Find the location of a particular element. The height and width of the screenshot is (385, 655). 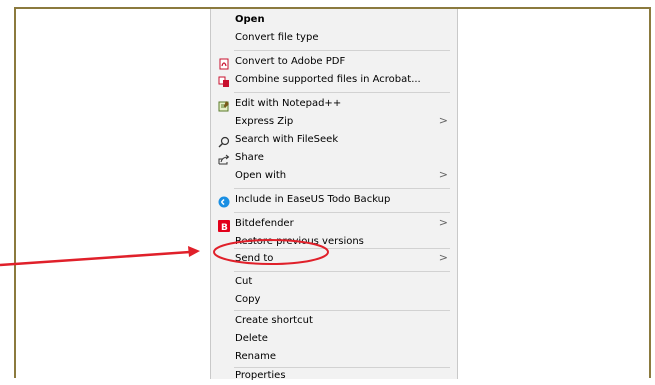

highlight-circle is located at coordinates (271, 252).